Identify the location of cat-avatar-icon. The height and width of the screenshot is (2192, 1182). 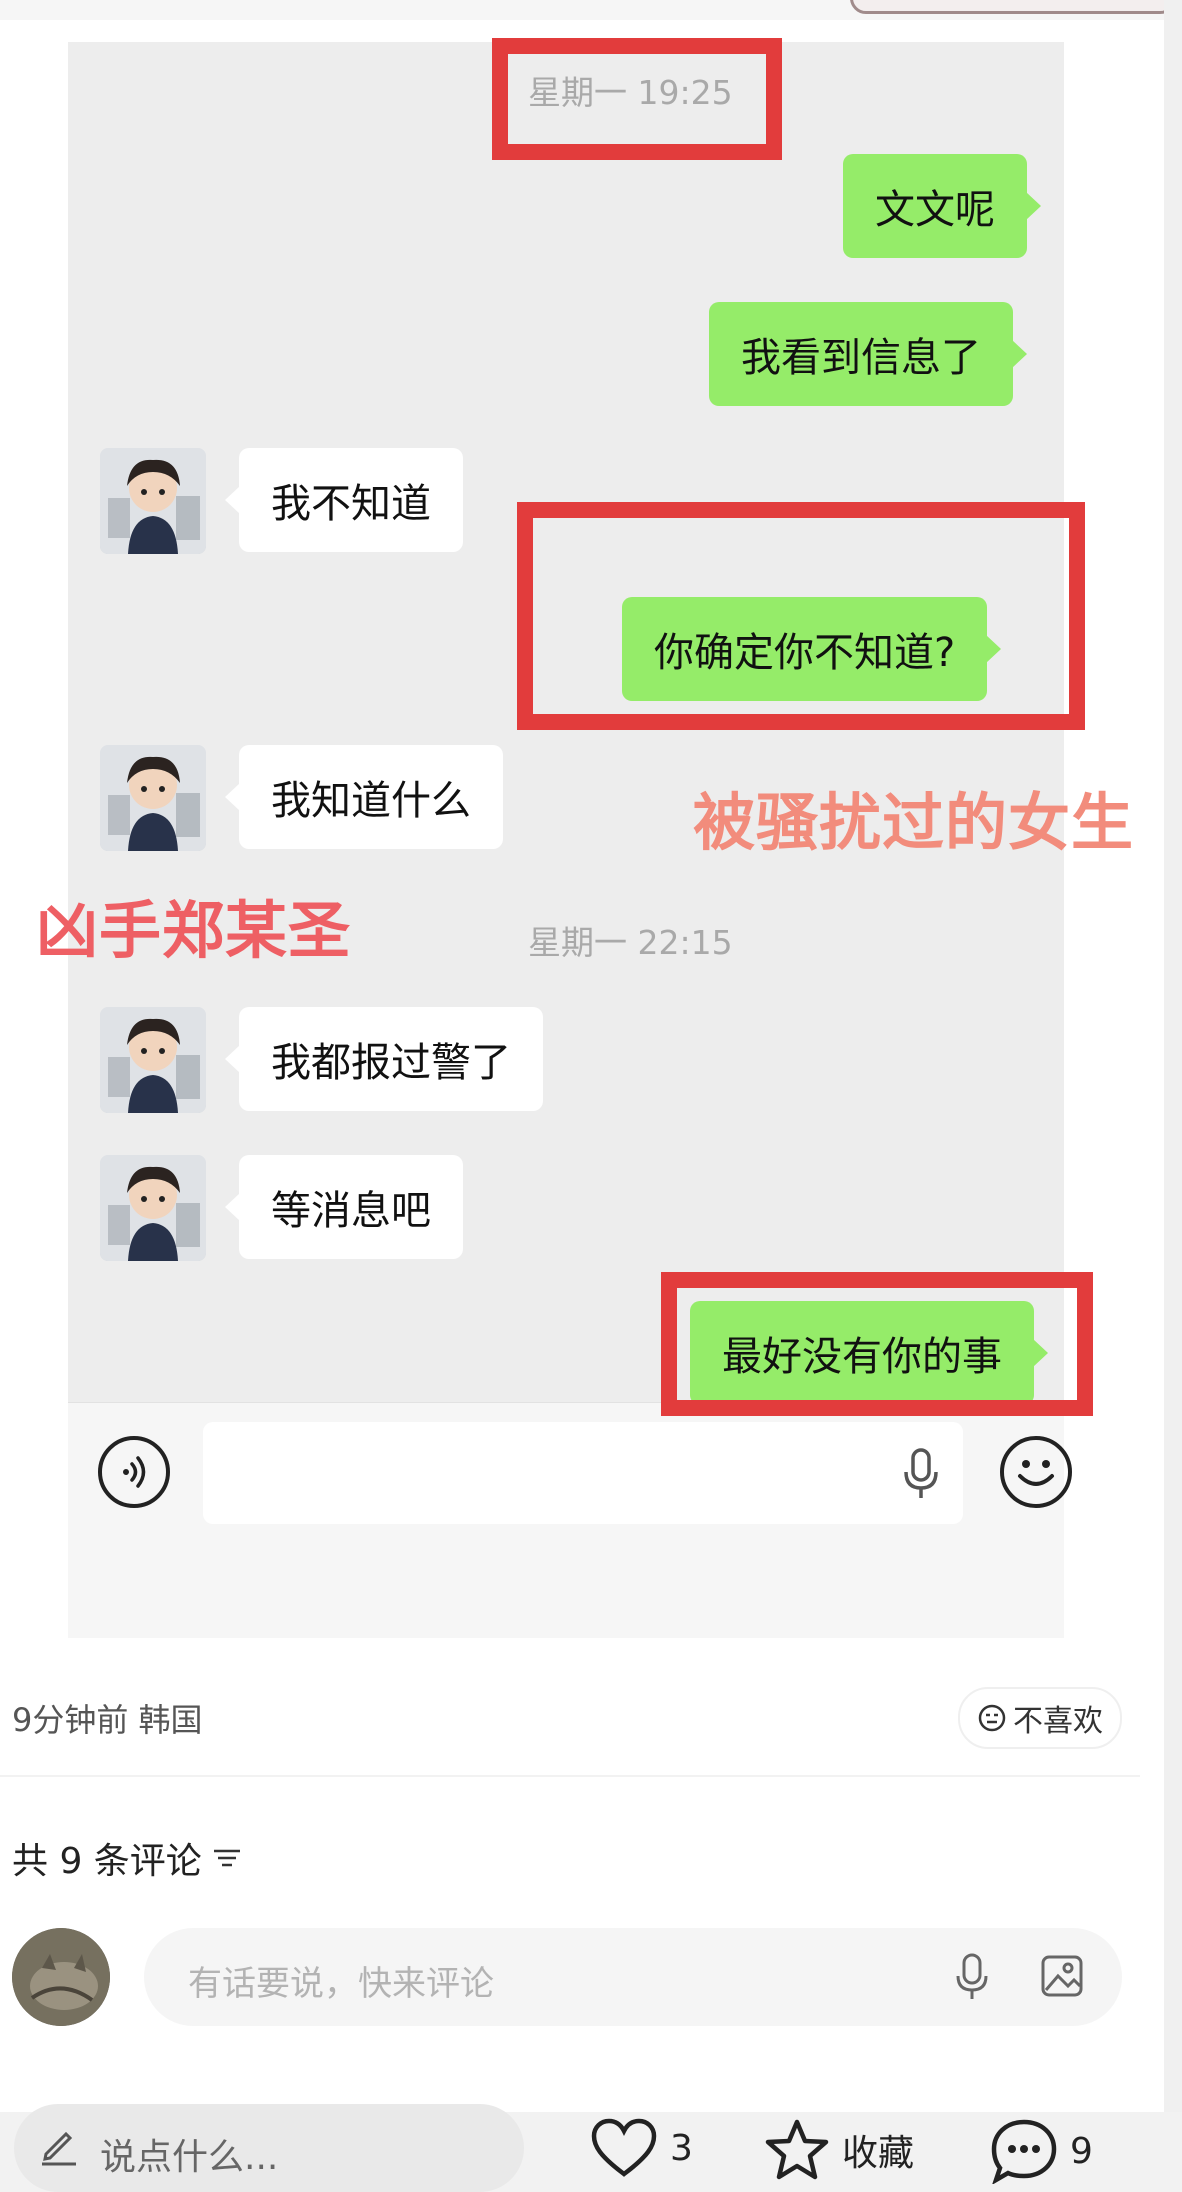
(61, 1977).